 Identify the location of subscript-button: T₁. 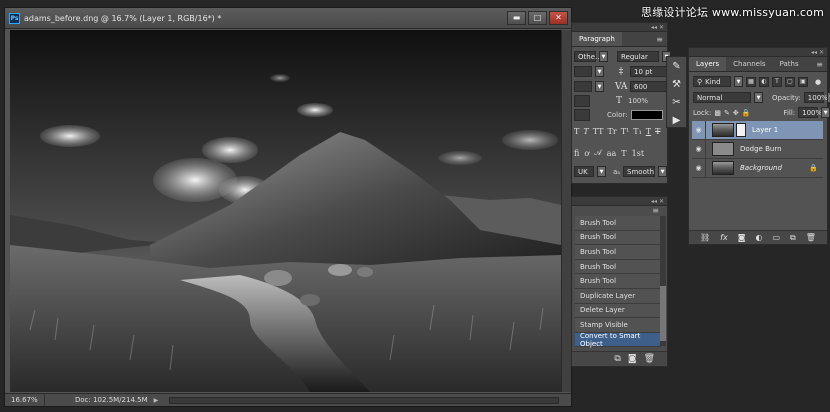
(637, 131).